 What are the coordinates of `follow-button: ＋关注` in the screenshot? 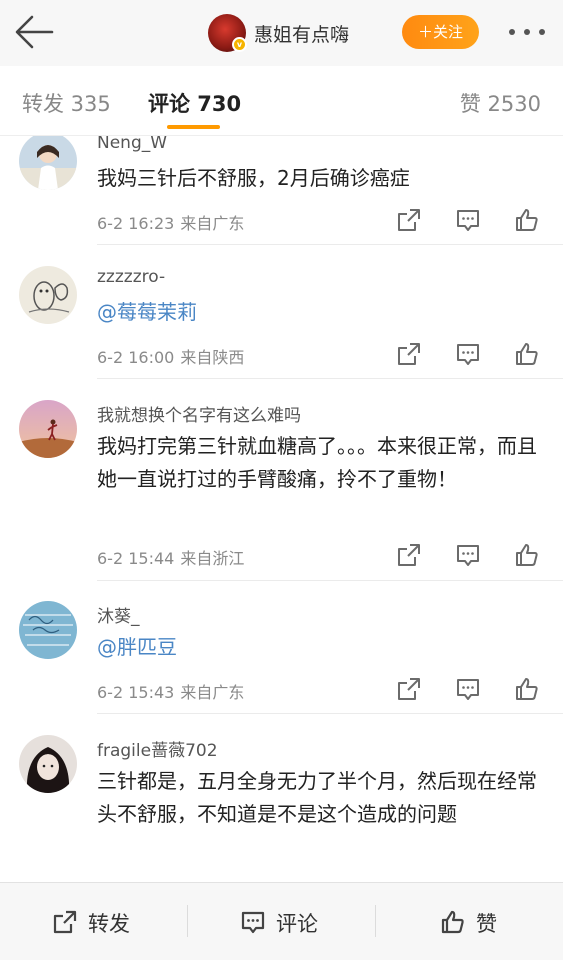 It's located at (440, 32).